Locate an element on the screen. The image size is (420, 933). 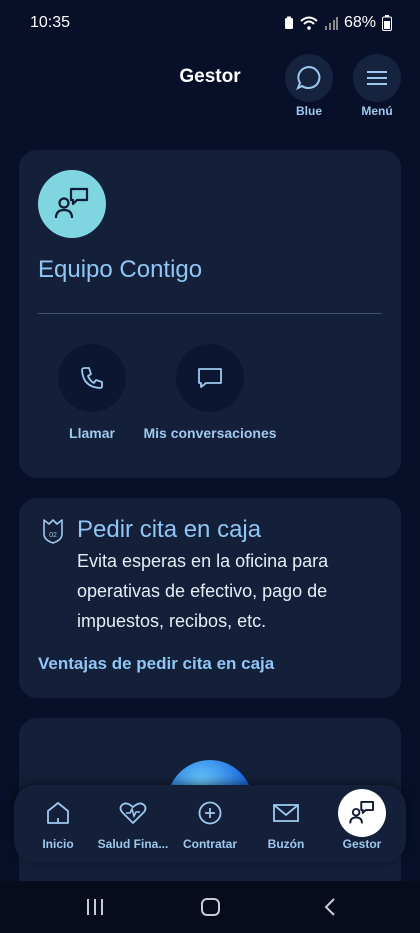
back-icon is located at coordinates (330, 907).